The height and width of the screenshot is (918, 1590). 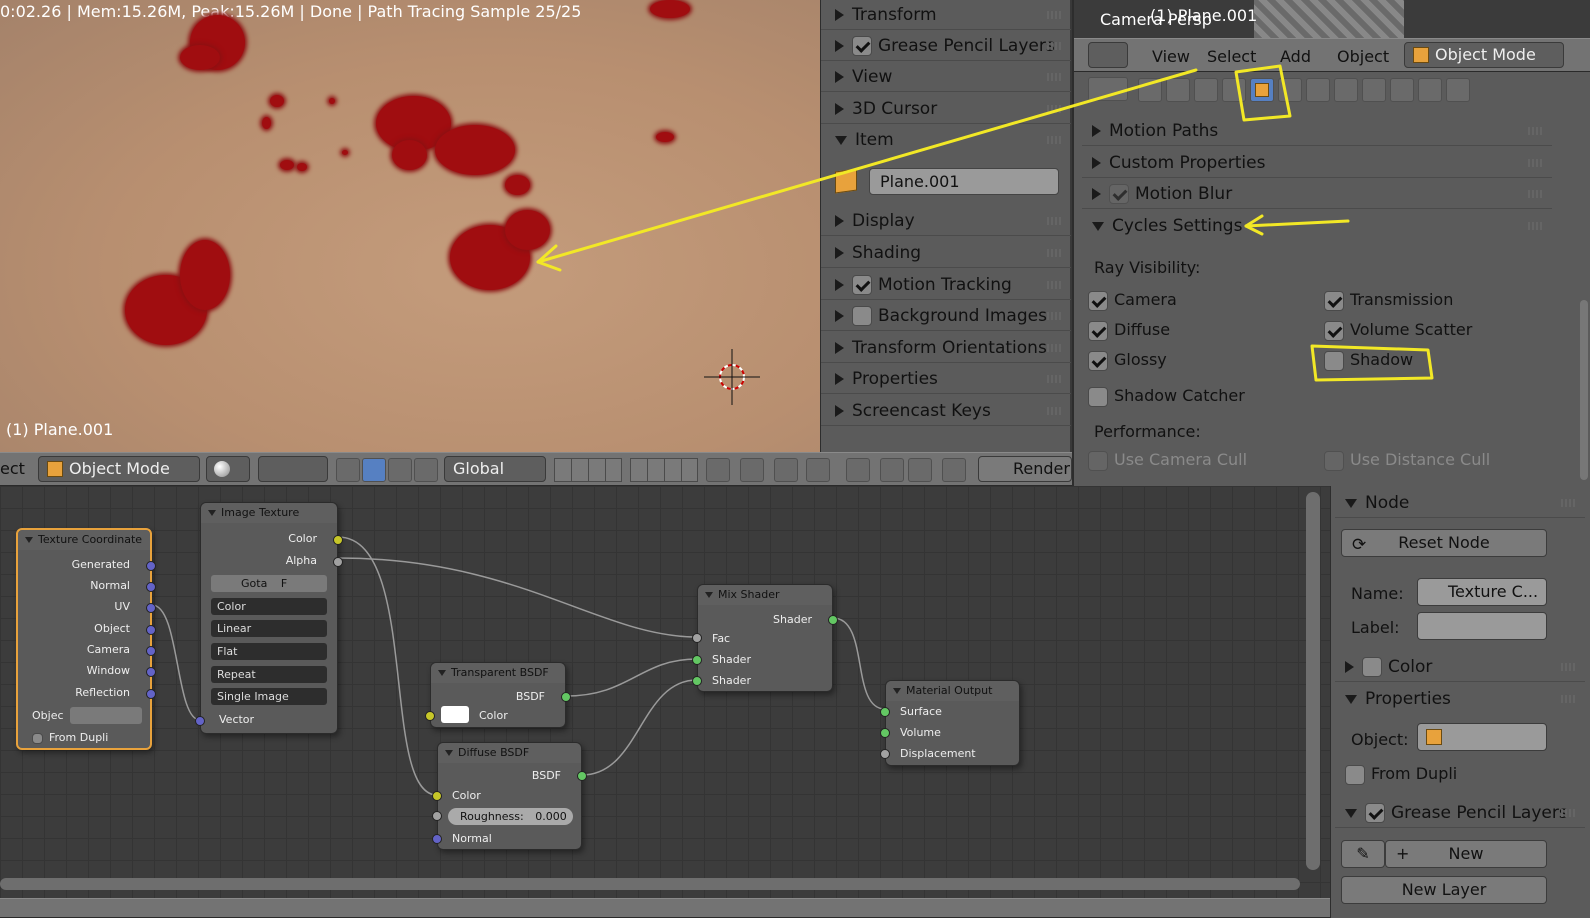 What do you see at coordinates (1262, 90) in the screenshot?
I see `tab-object-icon` at bounding box center [1262, 90].